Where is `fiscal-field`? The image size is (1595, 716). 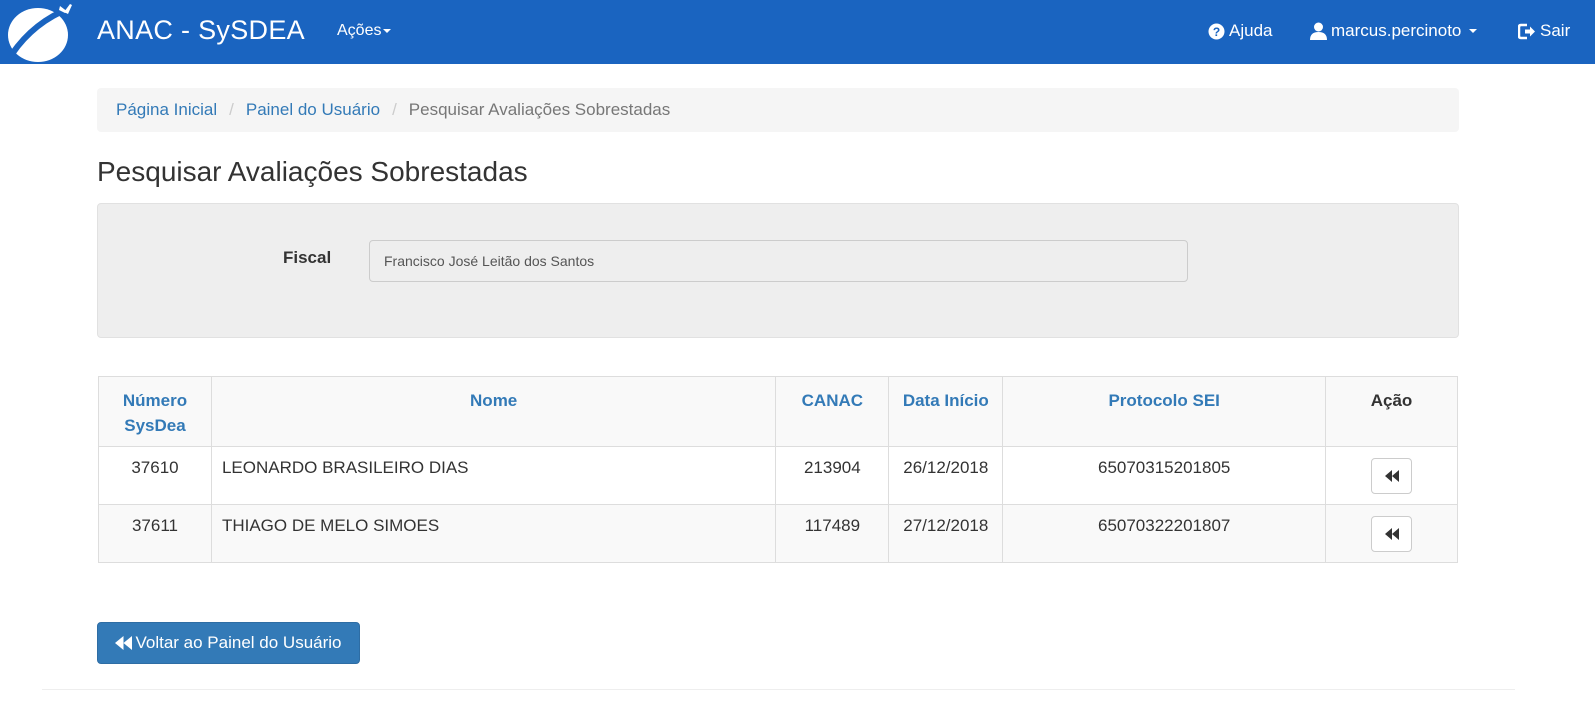 fiscal-field is located at coordinates (778, 261).